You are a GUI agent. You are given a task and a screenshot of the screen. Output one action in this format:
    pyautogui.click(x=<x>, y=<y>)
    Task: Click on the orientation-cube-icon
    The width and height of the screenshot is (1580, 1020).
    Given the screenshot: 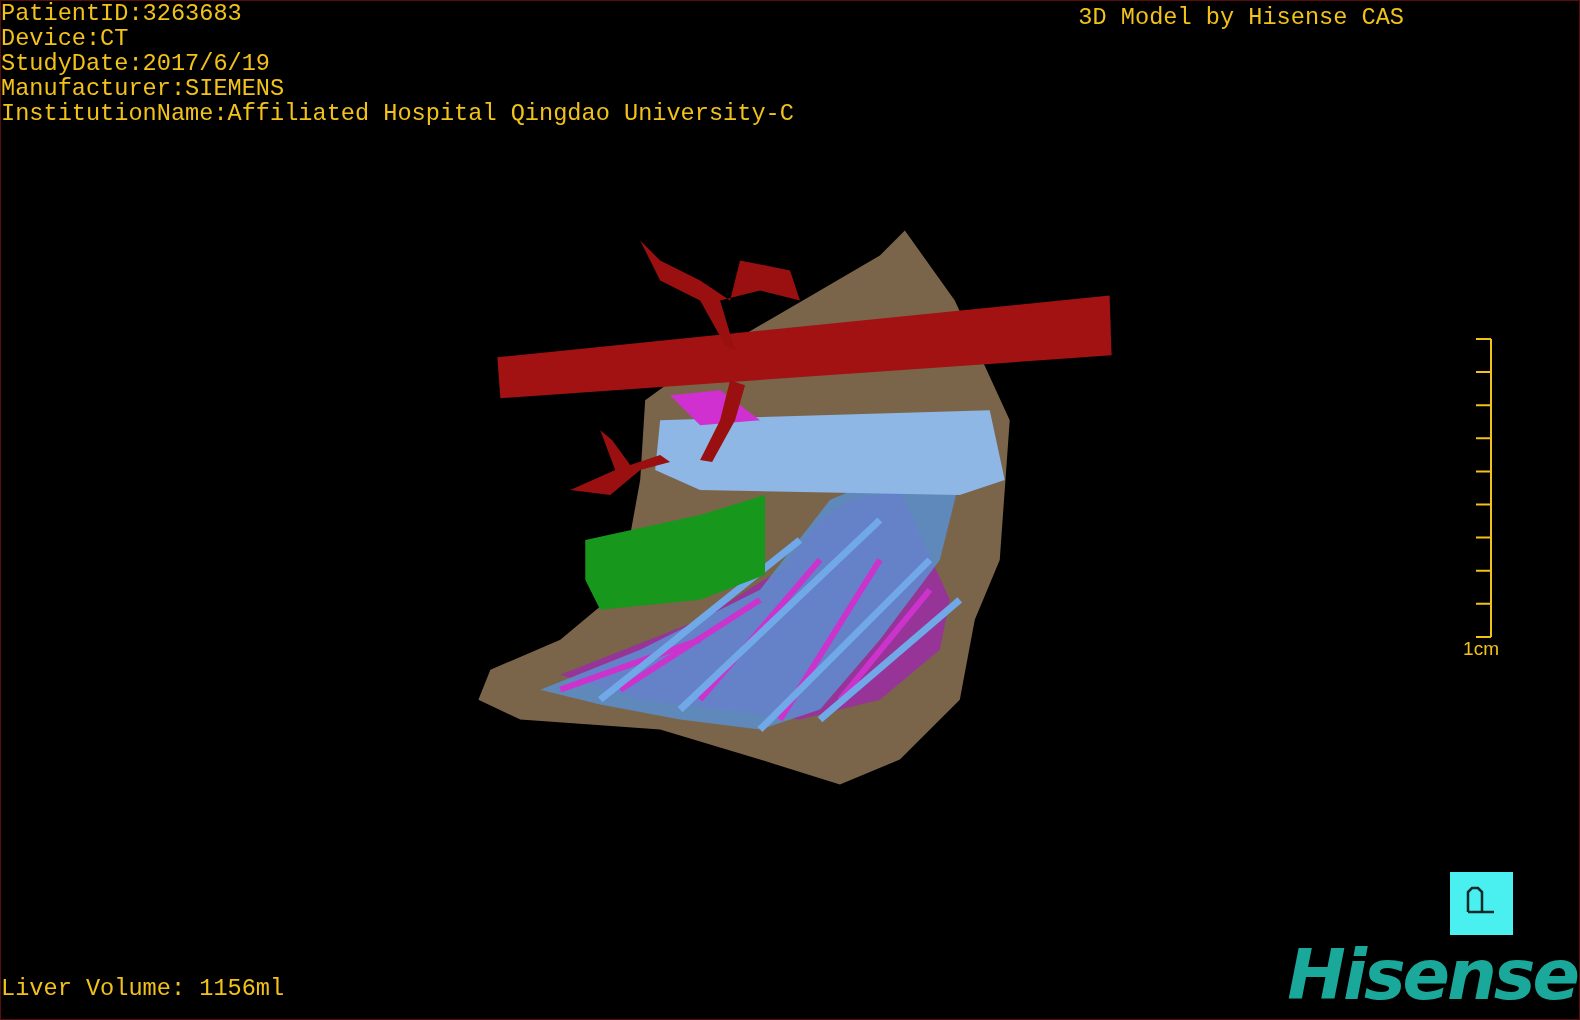 What is the action you would take?
    pyautogui.click(x=1481, y=903)
    